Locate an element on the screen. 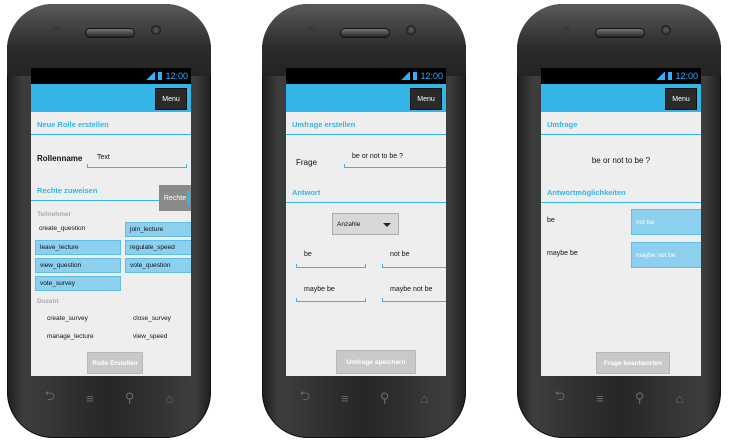 The width and height of the screenshot is (738, 442). rollenname-underline is located at coordinates (137, 166).